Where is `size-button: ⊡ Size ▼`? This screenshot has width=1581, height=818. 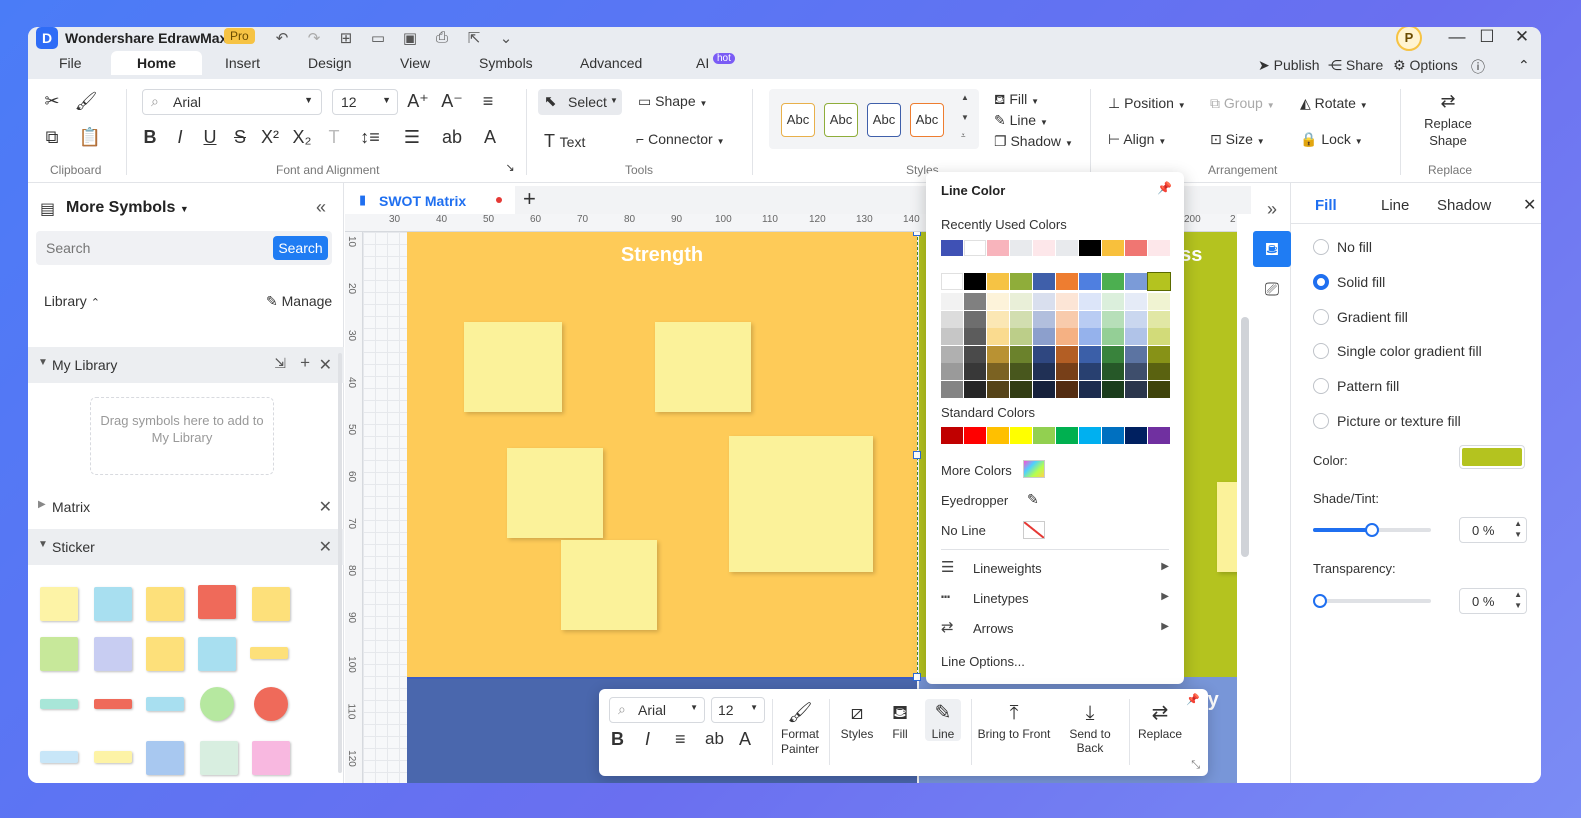
size-button: ⊡ Size ▼ is located at coordinates (1237, 139).